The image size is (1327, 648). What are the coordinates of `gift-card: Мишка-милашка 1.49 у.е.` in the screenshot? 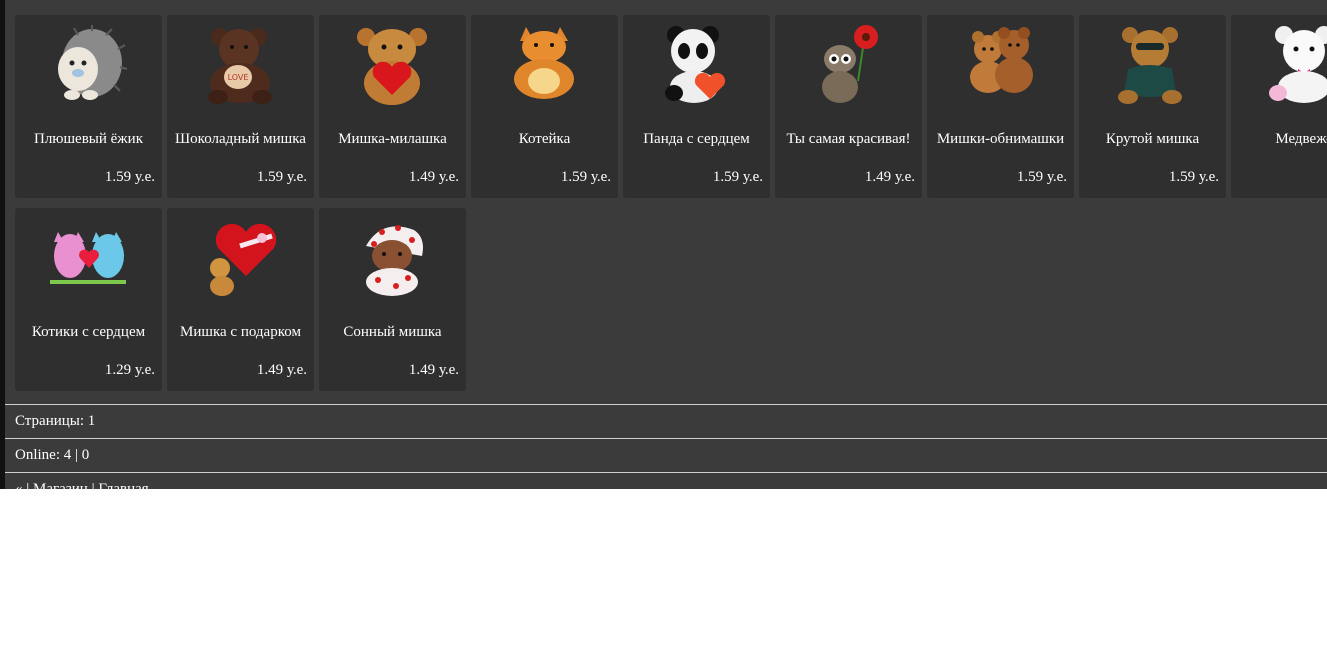 It's located at (392, 106).